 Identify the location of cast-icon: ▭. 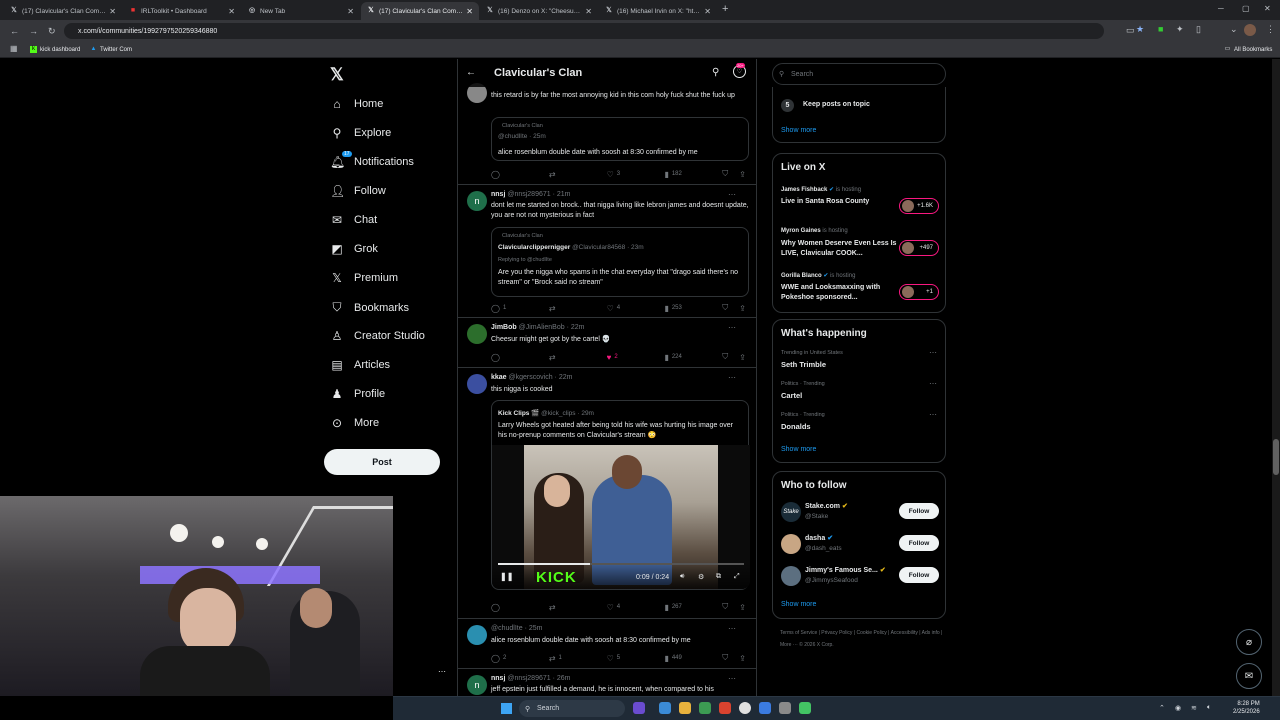
(1130, 30).